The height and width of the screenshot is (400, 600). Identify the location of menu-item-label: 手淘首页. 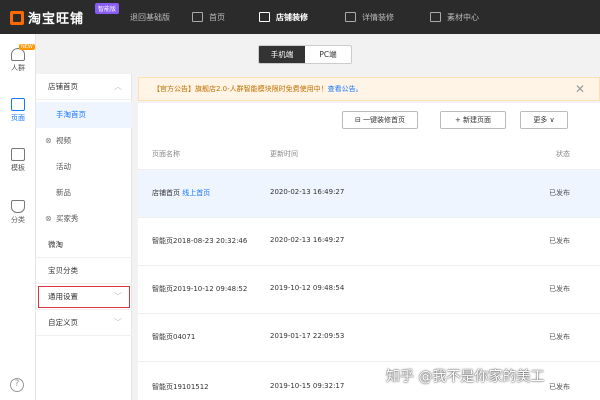
(71, 114).